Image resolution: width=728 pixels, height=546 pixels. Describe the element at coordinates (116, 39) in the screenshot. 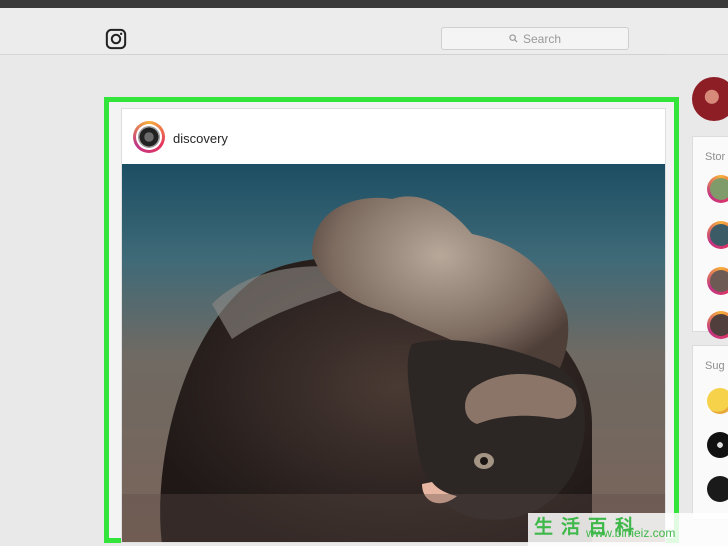

I see `instagram-icon` at that location.